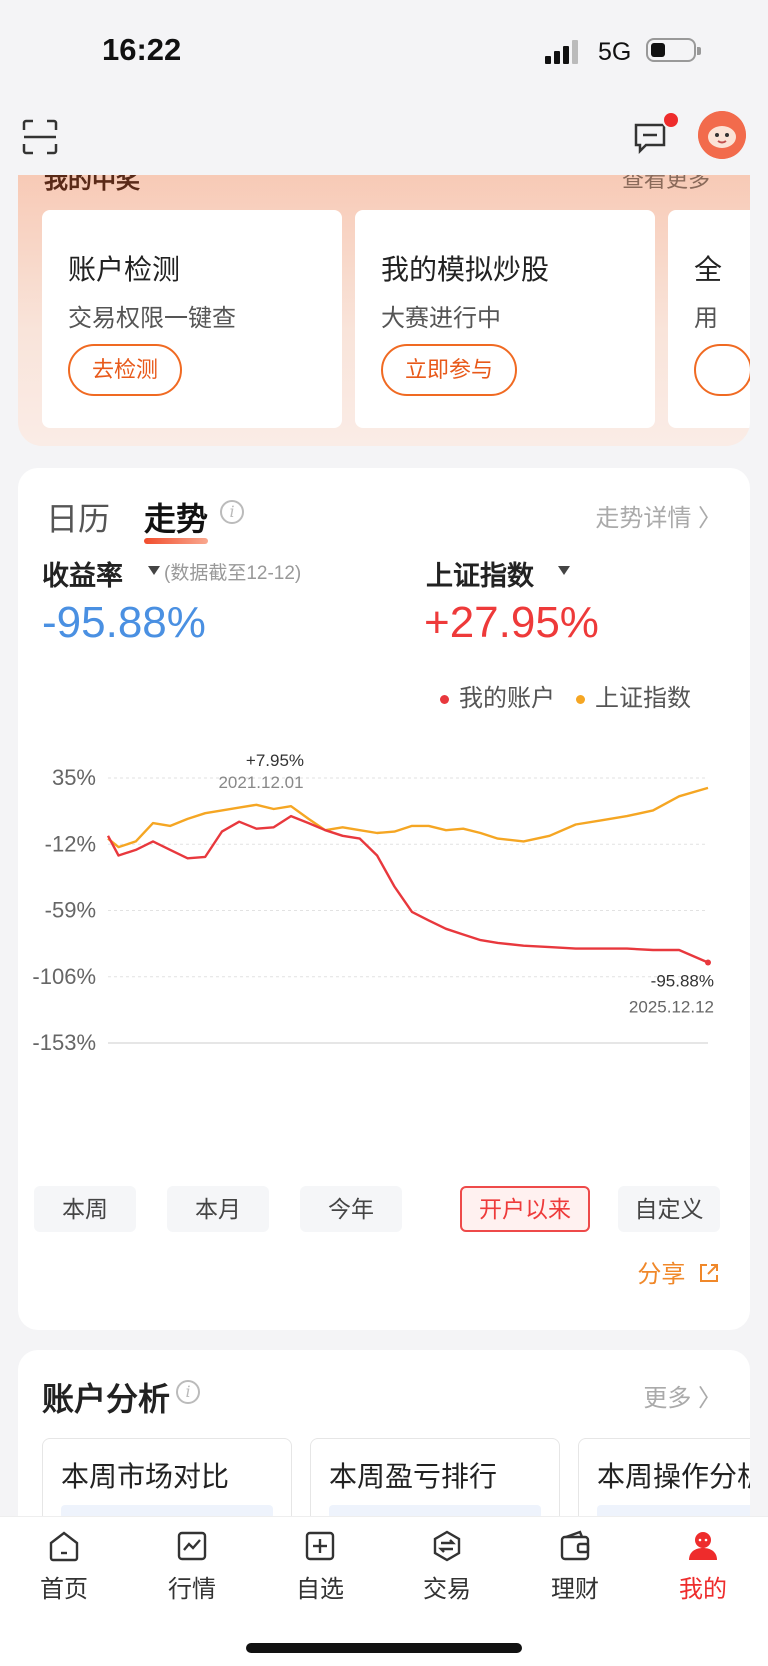 The image size is (768, 1666). I want to click on status-time: 16:22, so click(142, 49).